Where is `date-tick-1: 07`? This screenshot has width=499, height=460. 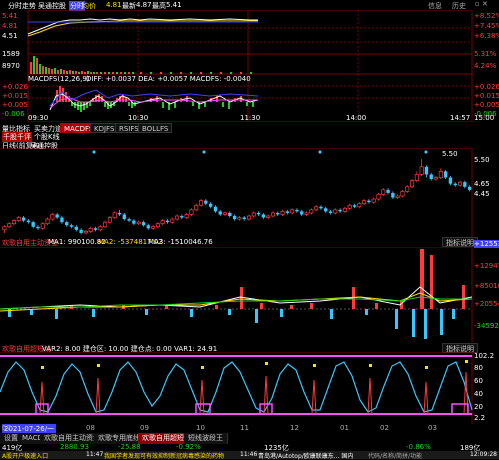 date-tick-1: 07 is located at coordinates (6, 428).